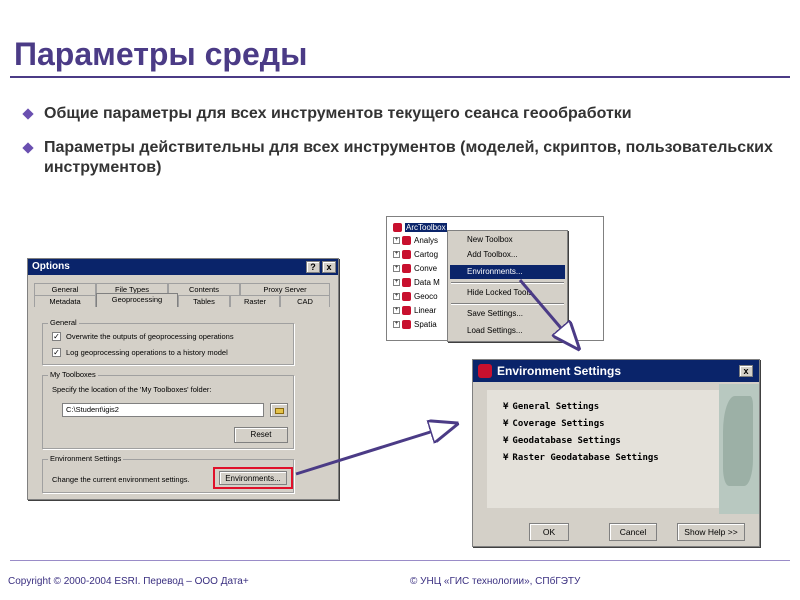  I want to click on env-section-geodatabase: ¥ Geodatabase Settings, so click(562, 441).